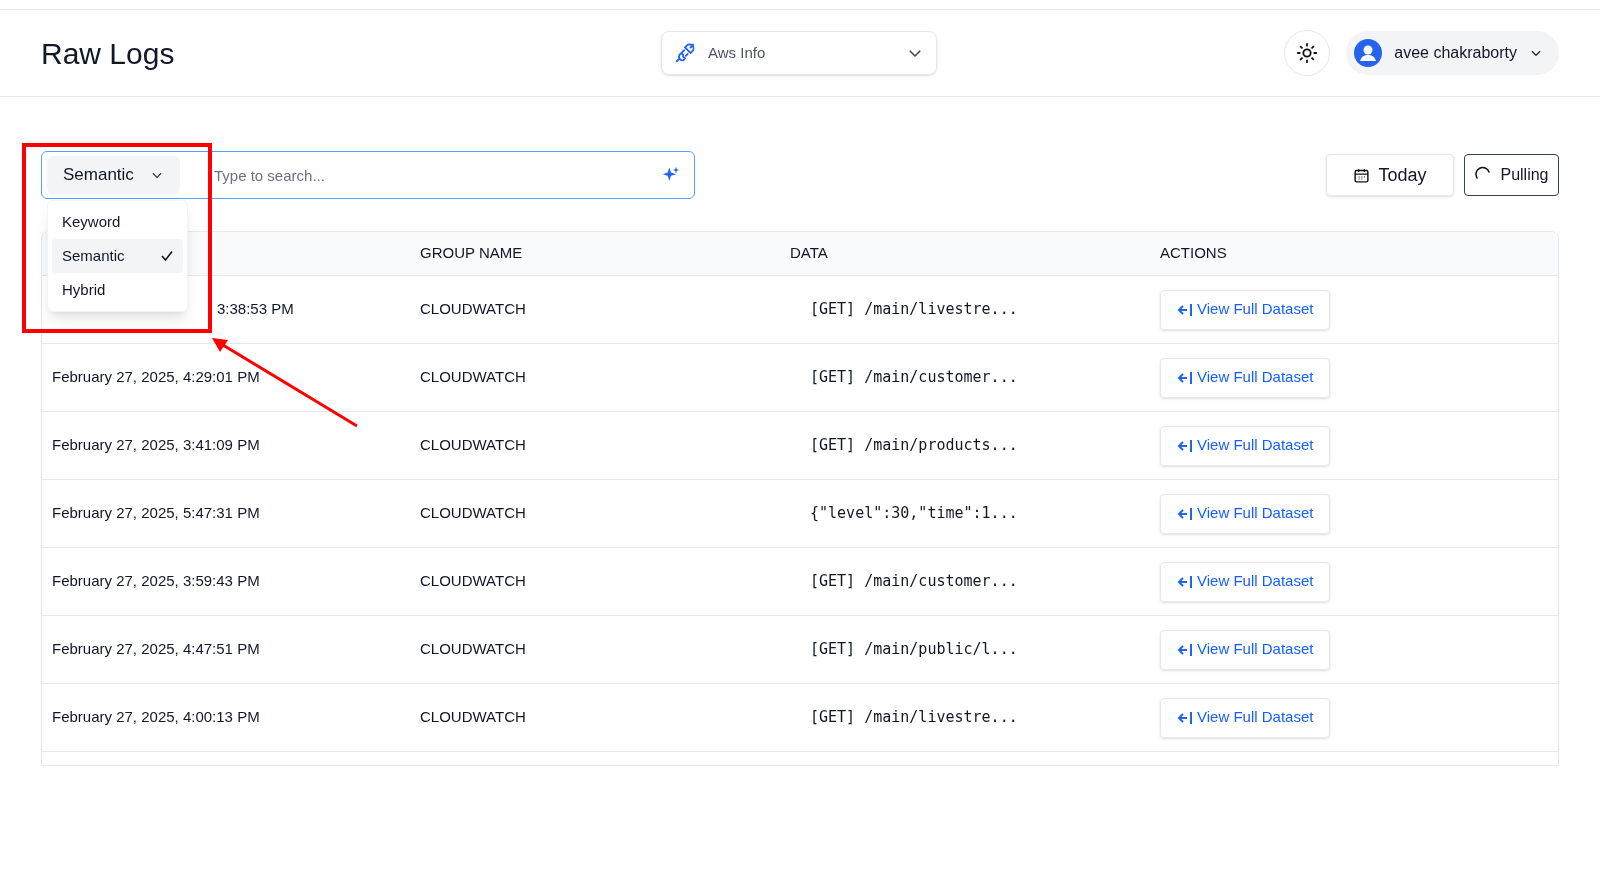  What do you see at coordinates (156, 581) in the screenshot?
I see `timestamp-cell: February 27, 2025, 3:59:43 PM` at bounding box center [156, 581].